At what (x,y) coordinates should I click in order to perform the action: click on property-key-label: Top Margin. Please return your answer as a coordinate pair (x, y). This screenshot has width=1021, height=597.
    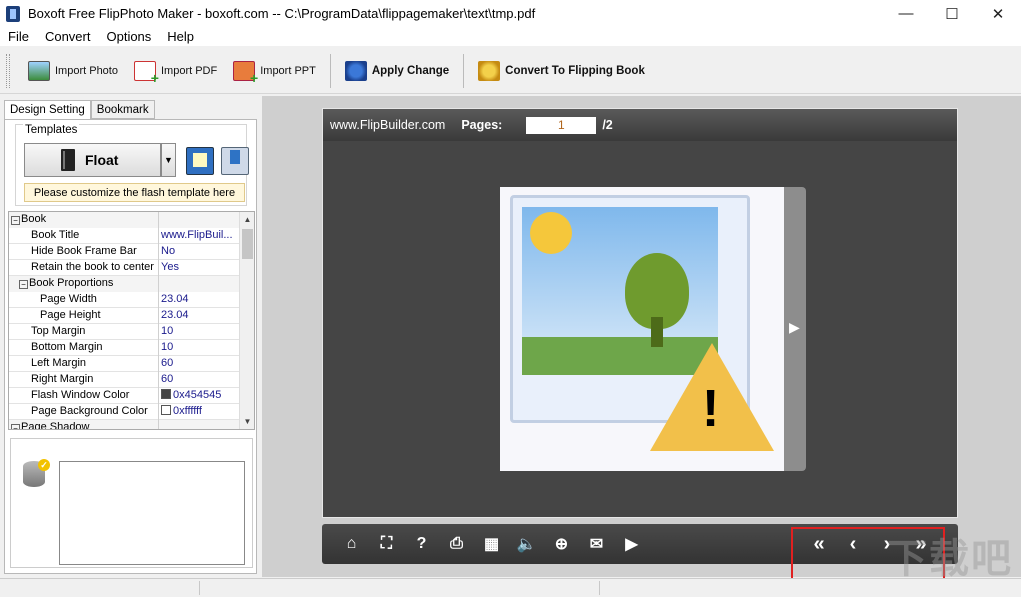
    Looking at the image, I should click on (58, 331).